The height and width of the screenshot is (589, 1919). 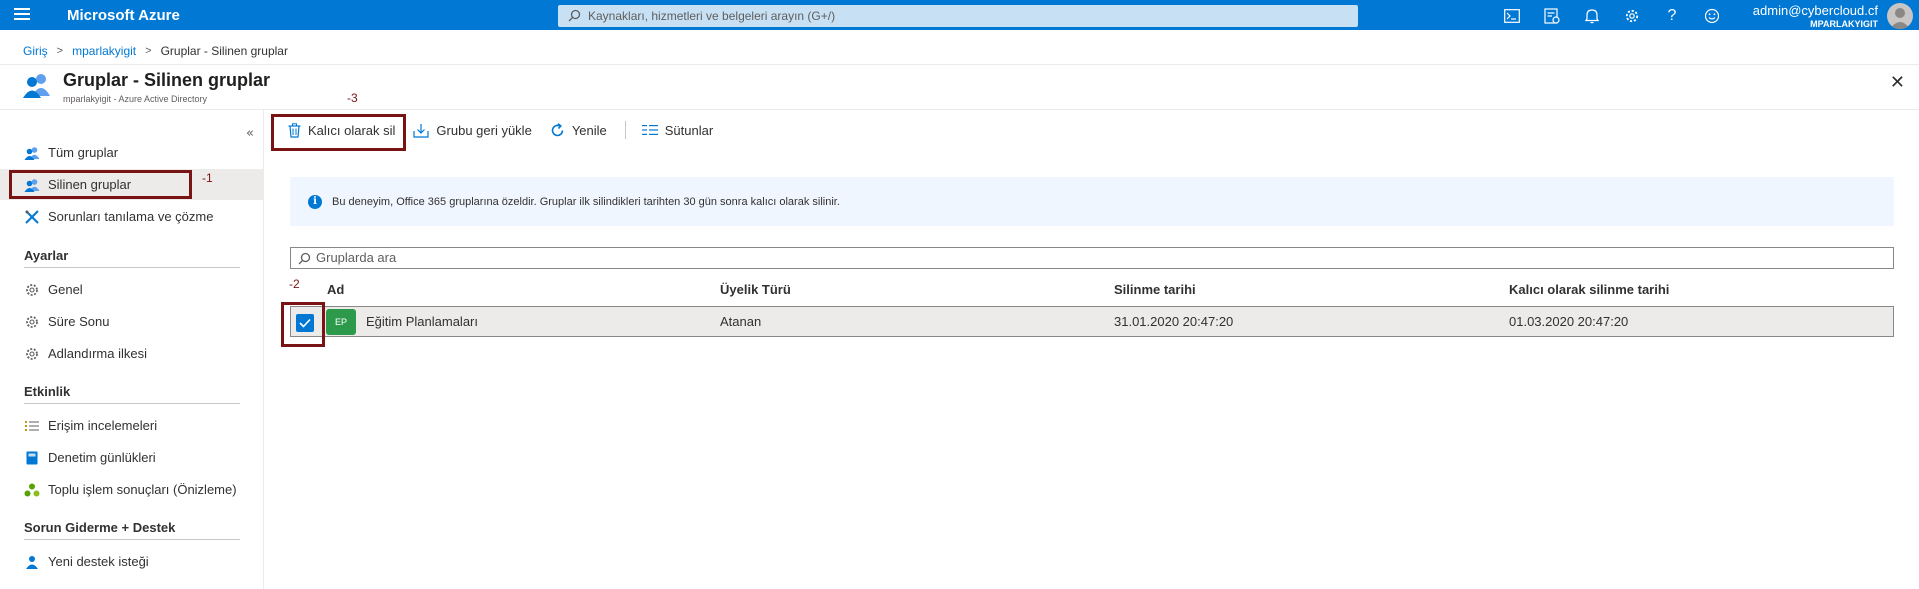 I want to click on sidebar-item-diagnose: Sorunları tanılama ve çözme, so click(x=131, y=216).